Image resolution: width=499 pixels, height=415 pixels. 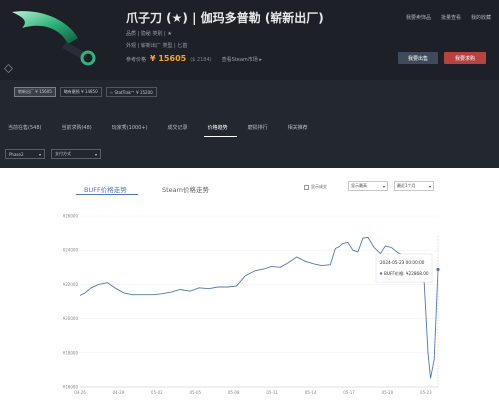 What do you see at coordinates (105, 189) in the screenshot?
I see `chart-tab-buff: BUFF价格走势` at bounding box center [105, 189].